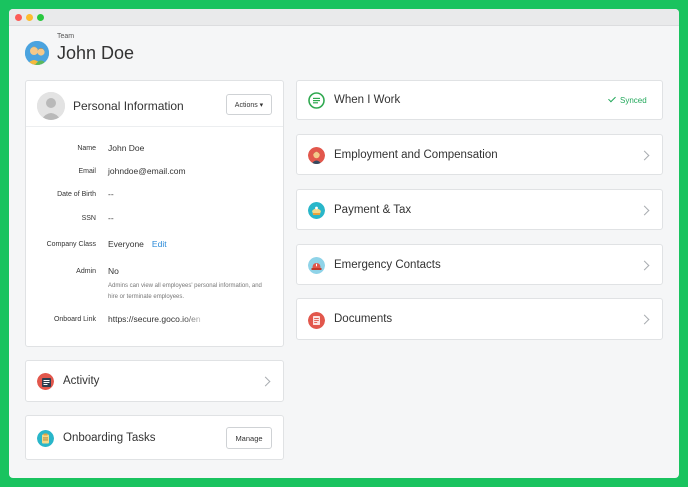 The height and width of the screenshot is (487, 688). I want to click on documents-title: Documents, so click(363, 319).